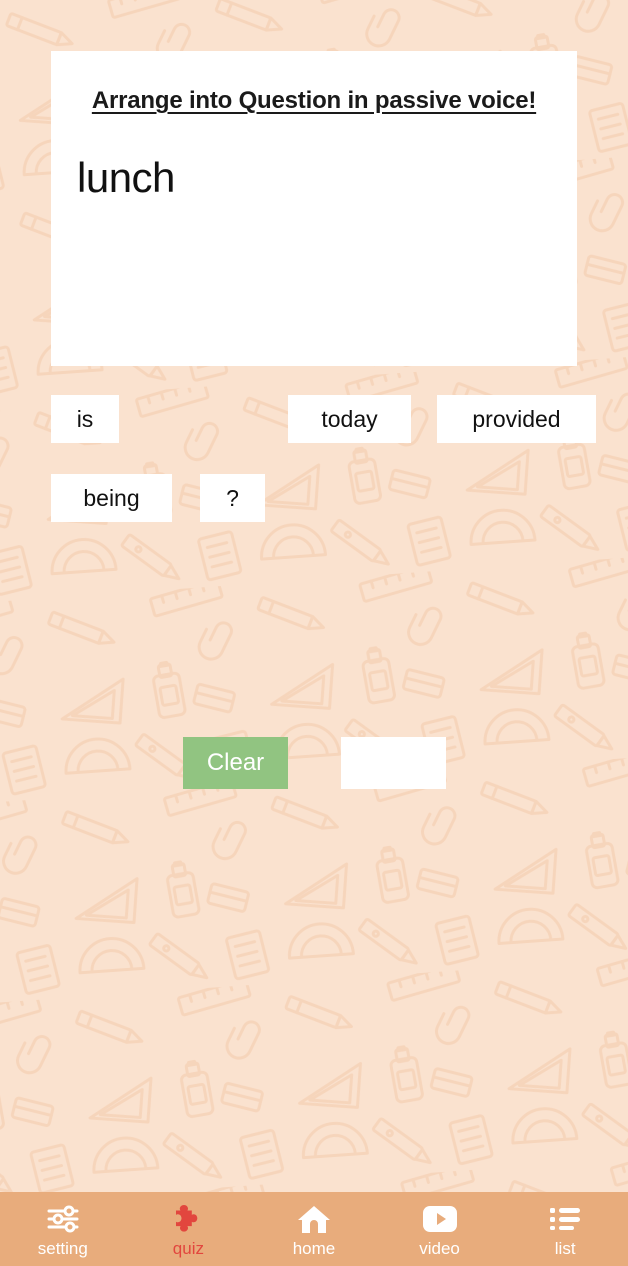 This screenshot has width=628, height=1266. I want to click on nav-item-quiz: quiz, so click(189, 1229).